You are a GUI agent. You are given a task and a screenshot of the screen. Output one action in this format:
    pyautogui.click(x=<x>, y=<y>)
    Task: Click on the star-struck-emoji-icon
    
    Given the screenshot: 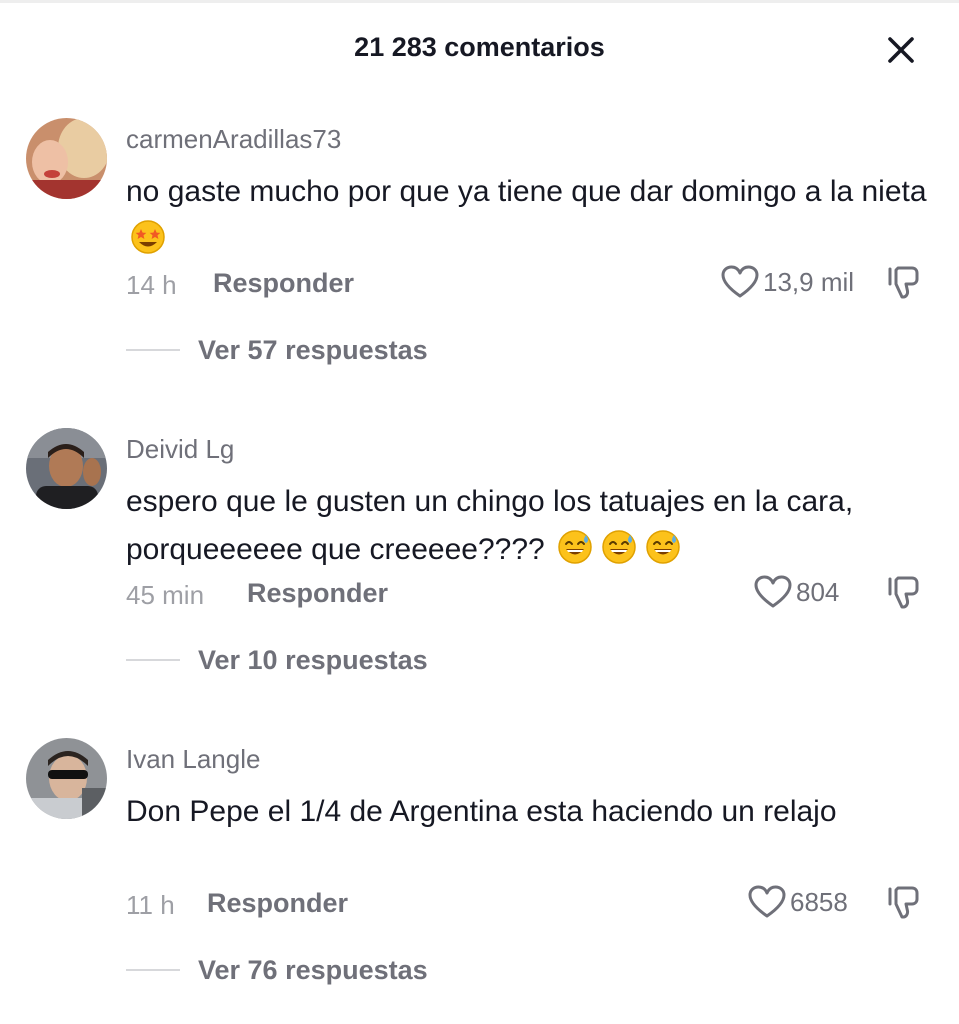 What is the action you would take?
    pyautogui.click(x=148, y=237)
    